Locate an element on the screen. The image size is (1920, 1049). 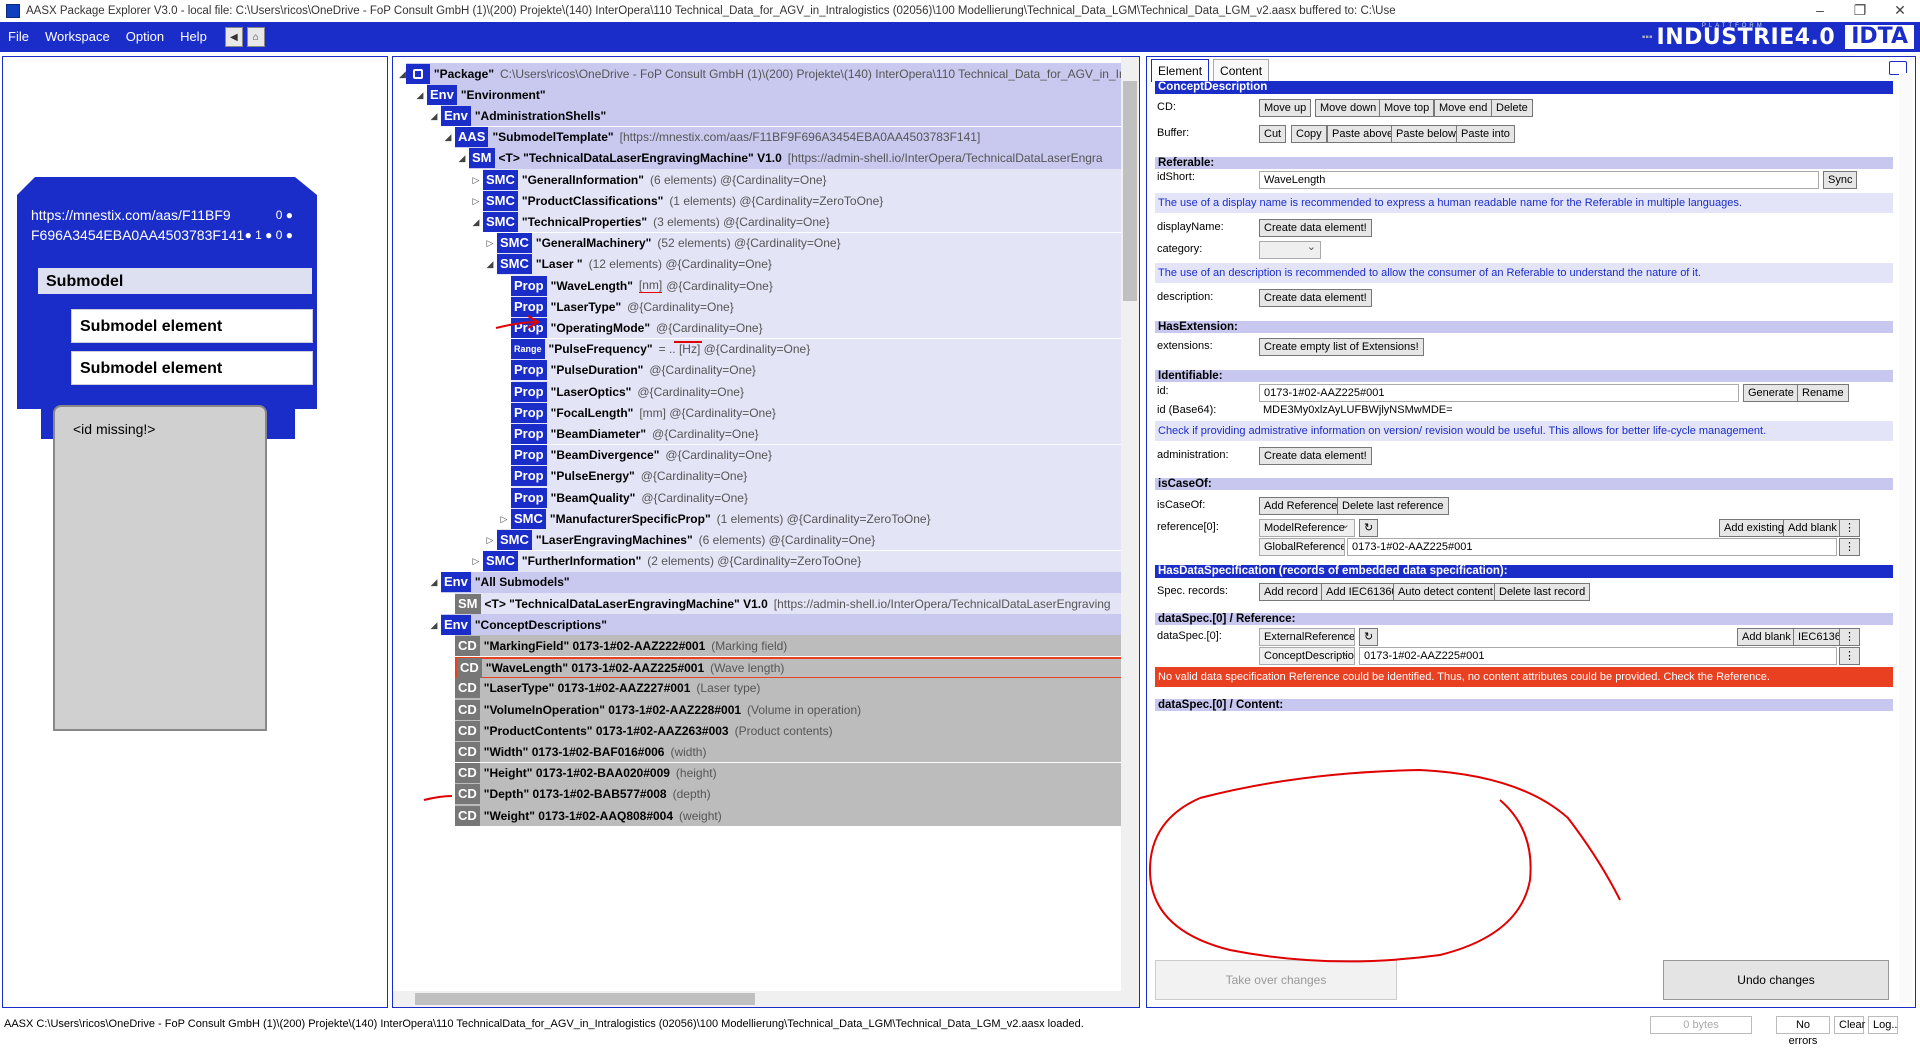
tree-node: ◢ Env "ConceptDescriptions" is located at coordinates (777, 625).